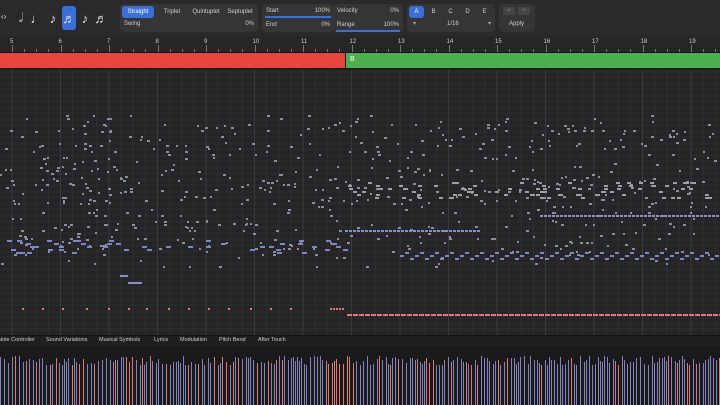 The width and height of the screenshot is (720, 405). What do you see at coordinates (360, 375) in the screenshot?
I see `velocity-lane` at bounding box center [360, 375].